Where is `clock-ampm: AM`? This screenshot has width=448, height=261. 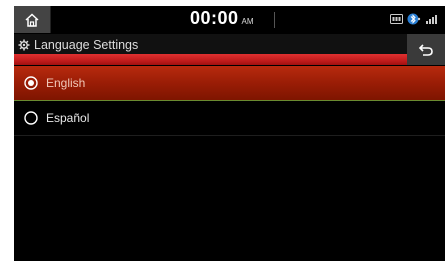
clock-ampm: AM is located at coordinates (247, 21).